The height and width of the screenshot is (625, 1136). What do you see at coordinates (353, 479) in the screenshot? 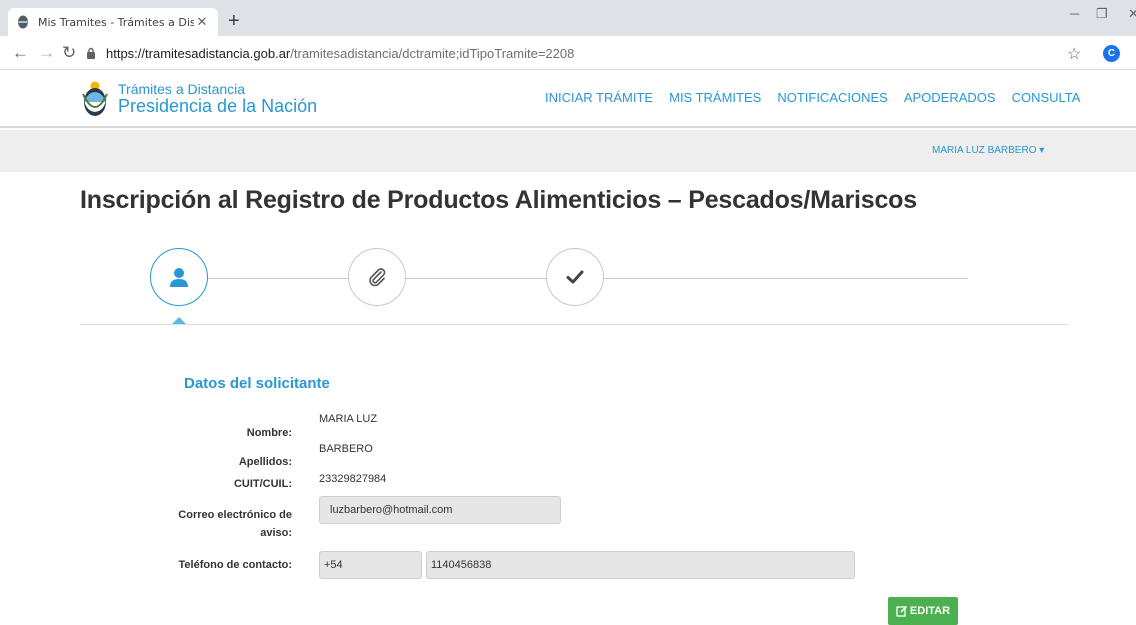
I see `cuit-value: 23329827984` at bounding box center [353, 479].